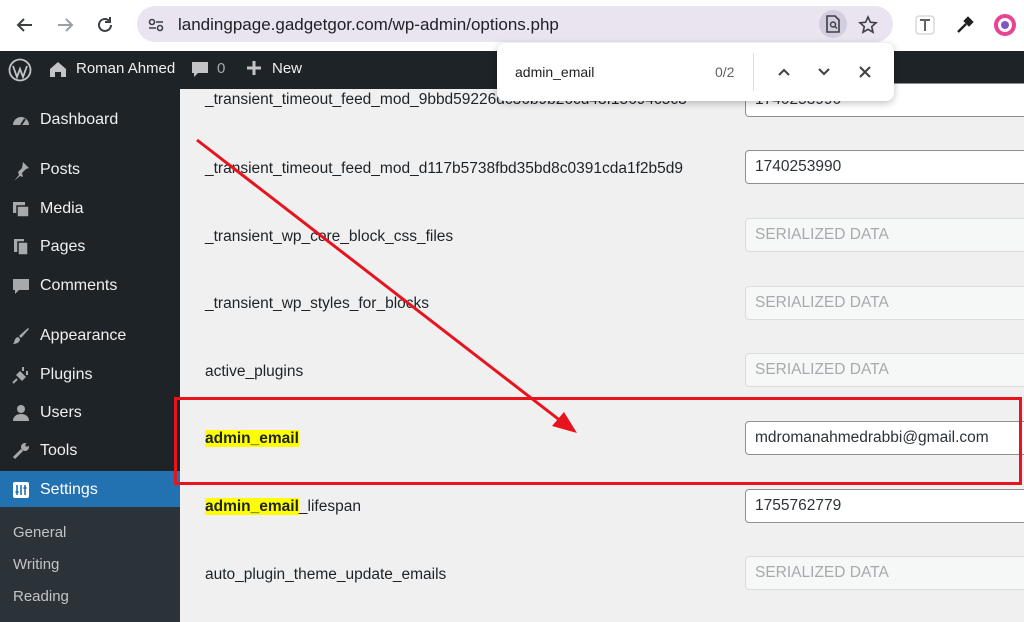 The height and width of the screenshot is (622, 1024). I want to click on search-match-highlight: admin_email, so click(252, 506).